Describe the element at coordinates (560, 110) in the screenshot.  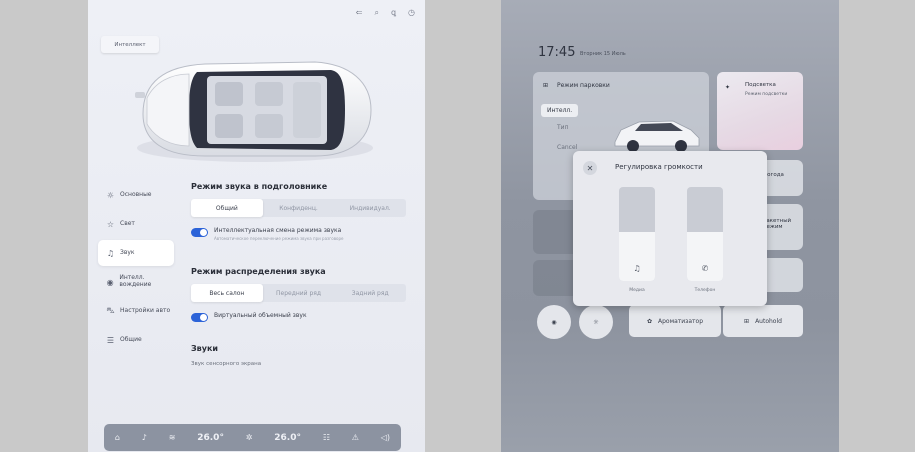
I see `card-tag: Интелл.` at that location.